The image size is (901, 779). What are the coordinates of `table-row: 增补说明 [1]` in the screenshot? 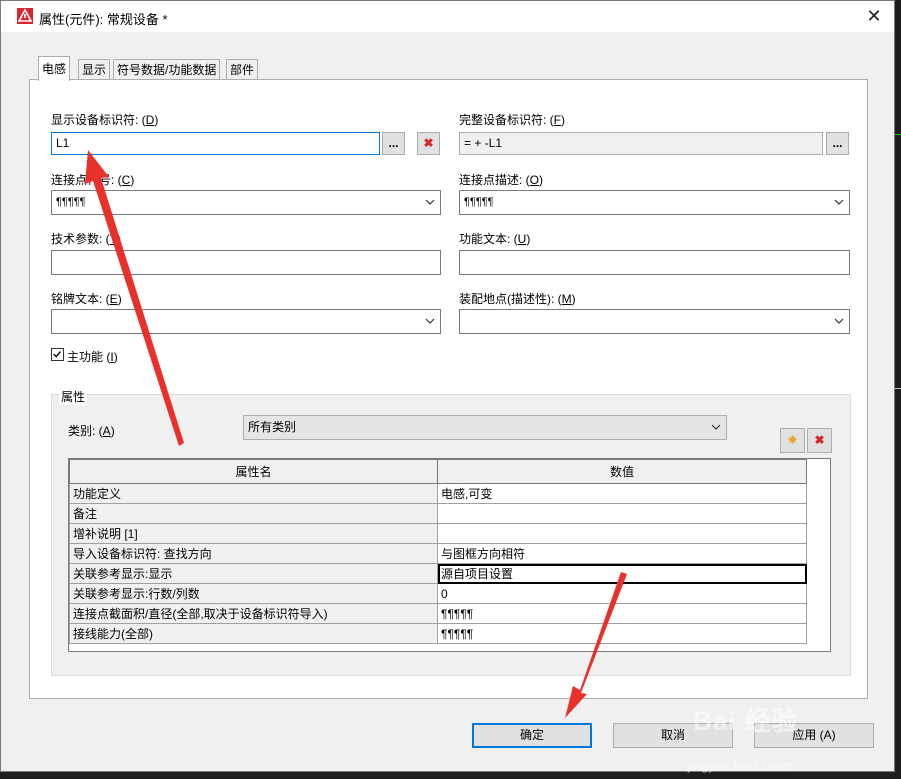 It's located at (438, 533).